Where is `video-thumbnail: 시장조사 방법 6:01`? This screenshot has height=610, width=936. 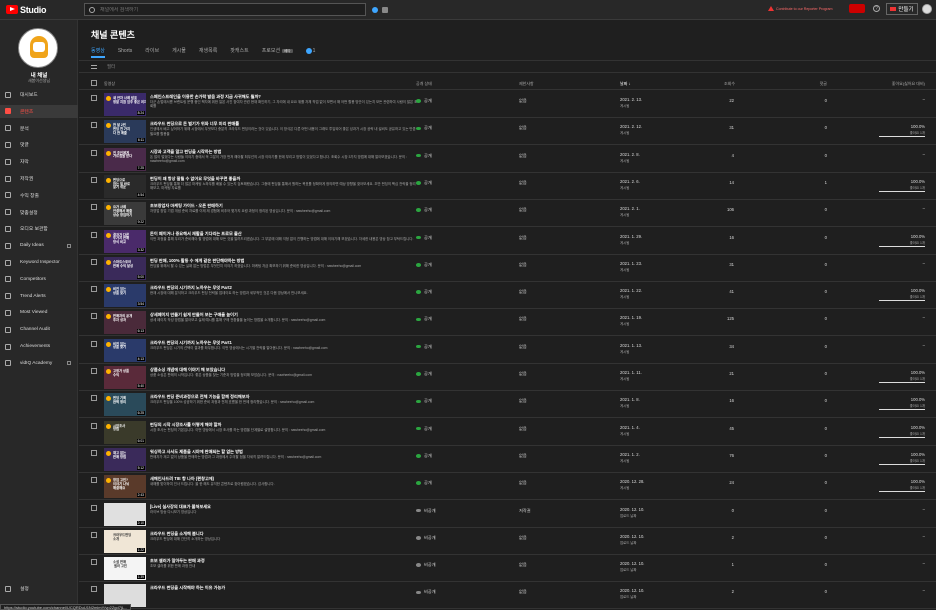 video-thumbnail: 시장조사 방법 6:01 is located at coordinates (125, 432).